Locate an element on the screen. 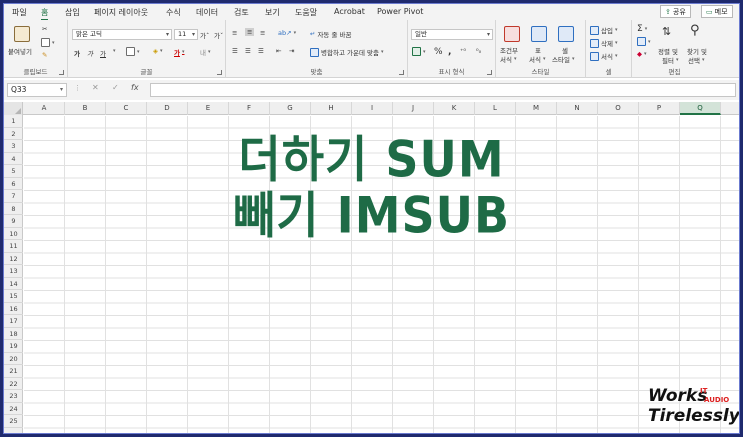 The width and height of the screenshot is (743, 437). increase-font-icon: 가ˆ is located at coordinates (204, 35).